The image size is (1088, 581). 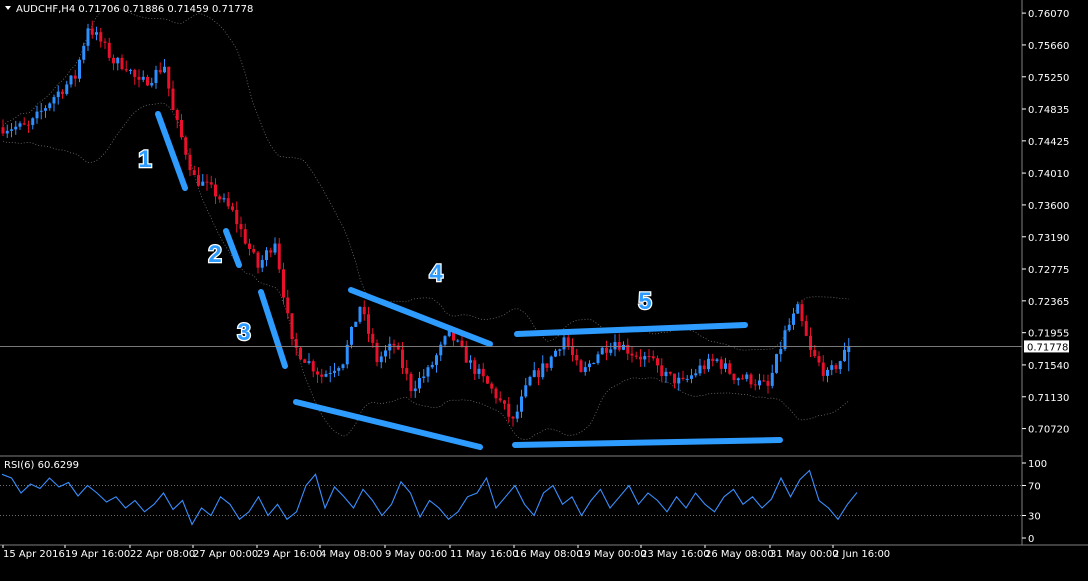 I want to click on y-tick-label: 0.74425, so click(x=1048, y=142).